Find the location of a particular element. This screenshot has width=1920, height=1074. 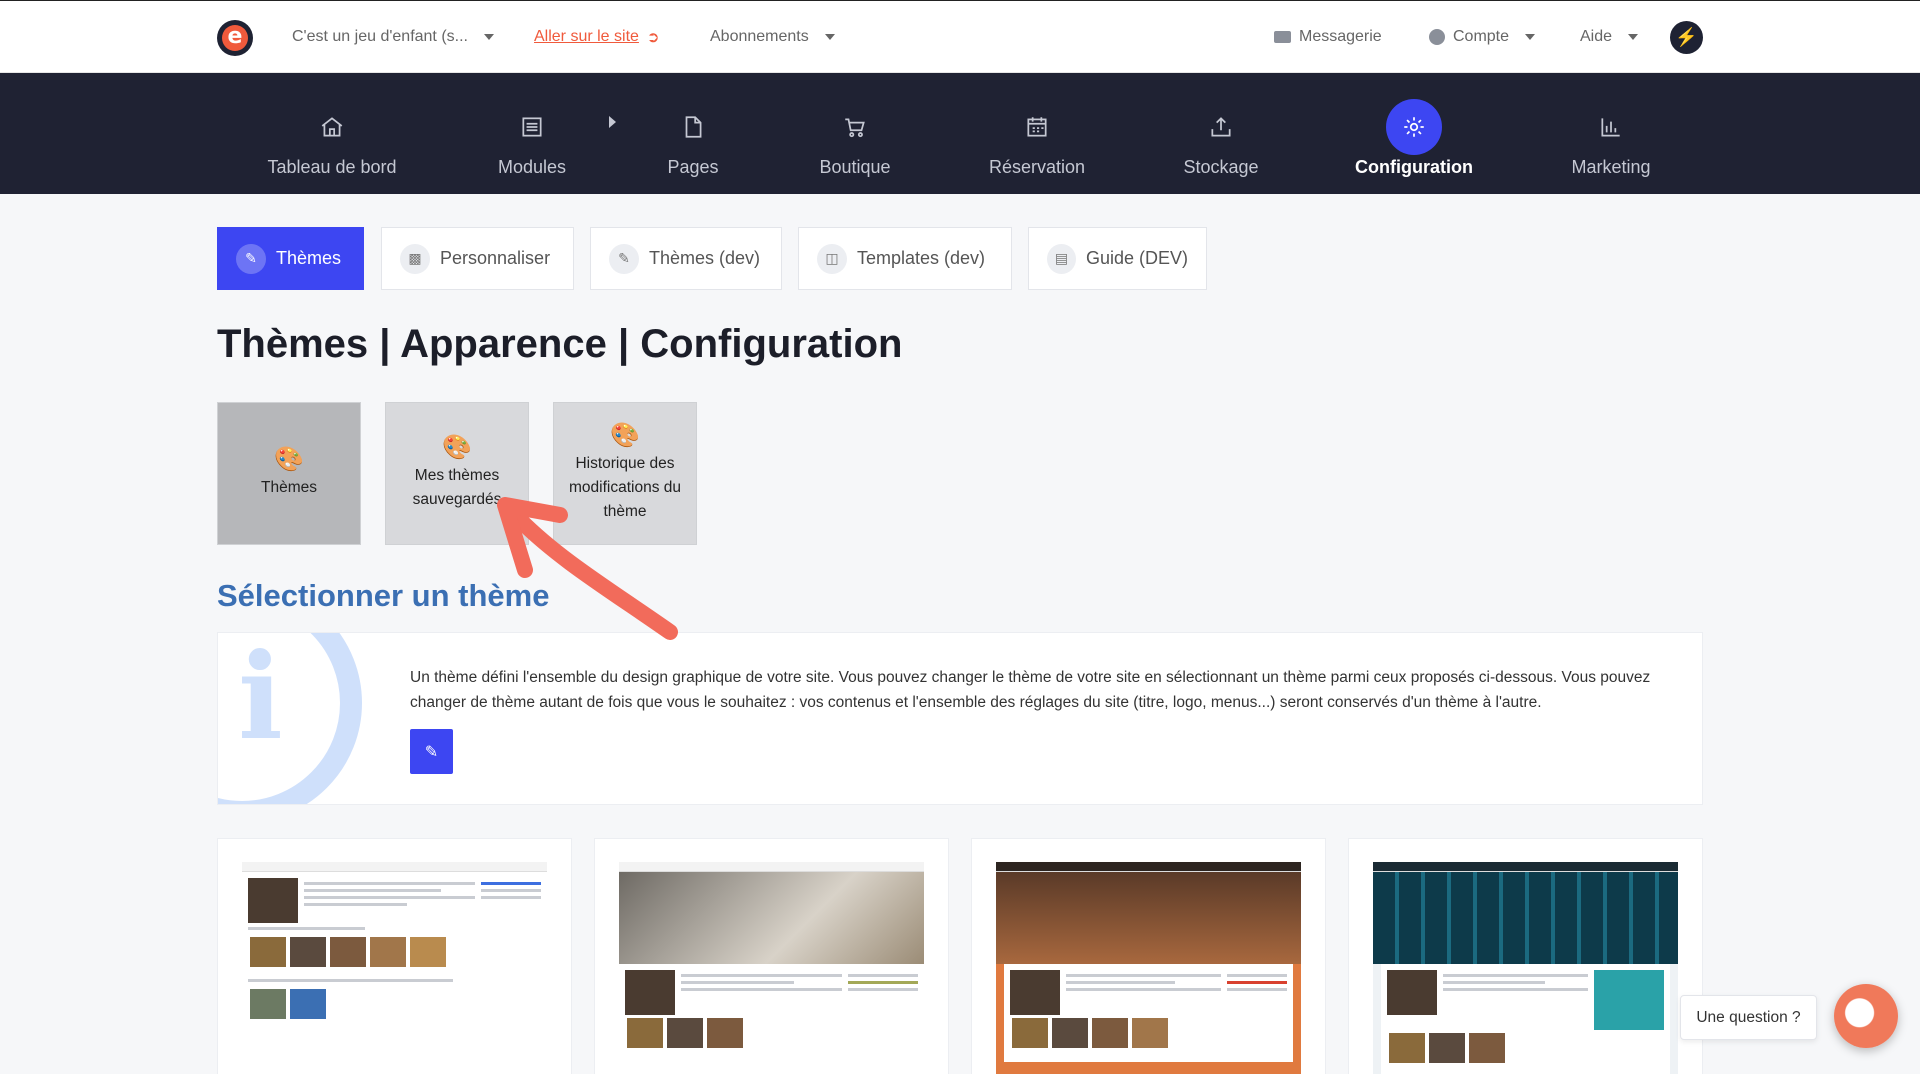

nav-item-dashboard: Tableau de bord is located at coordinates (332, 133).